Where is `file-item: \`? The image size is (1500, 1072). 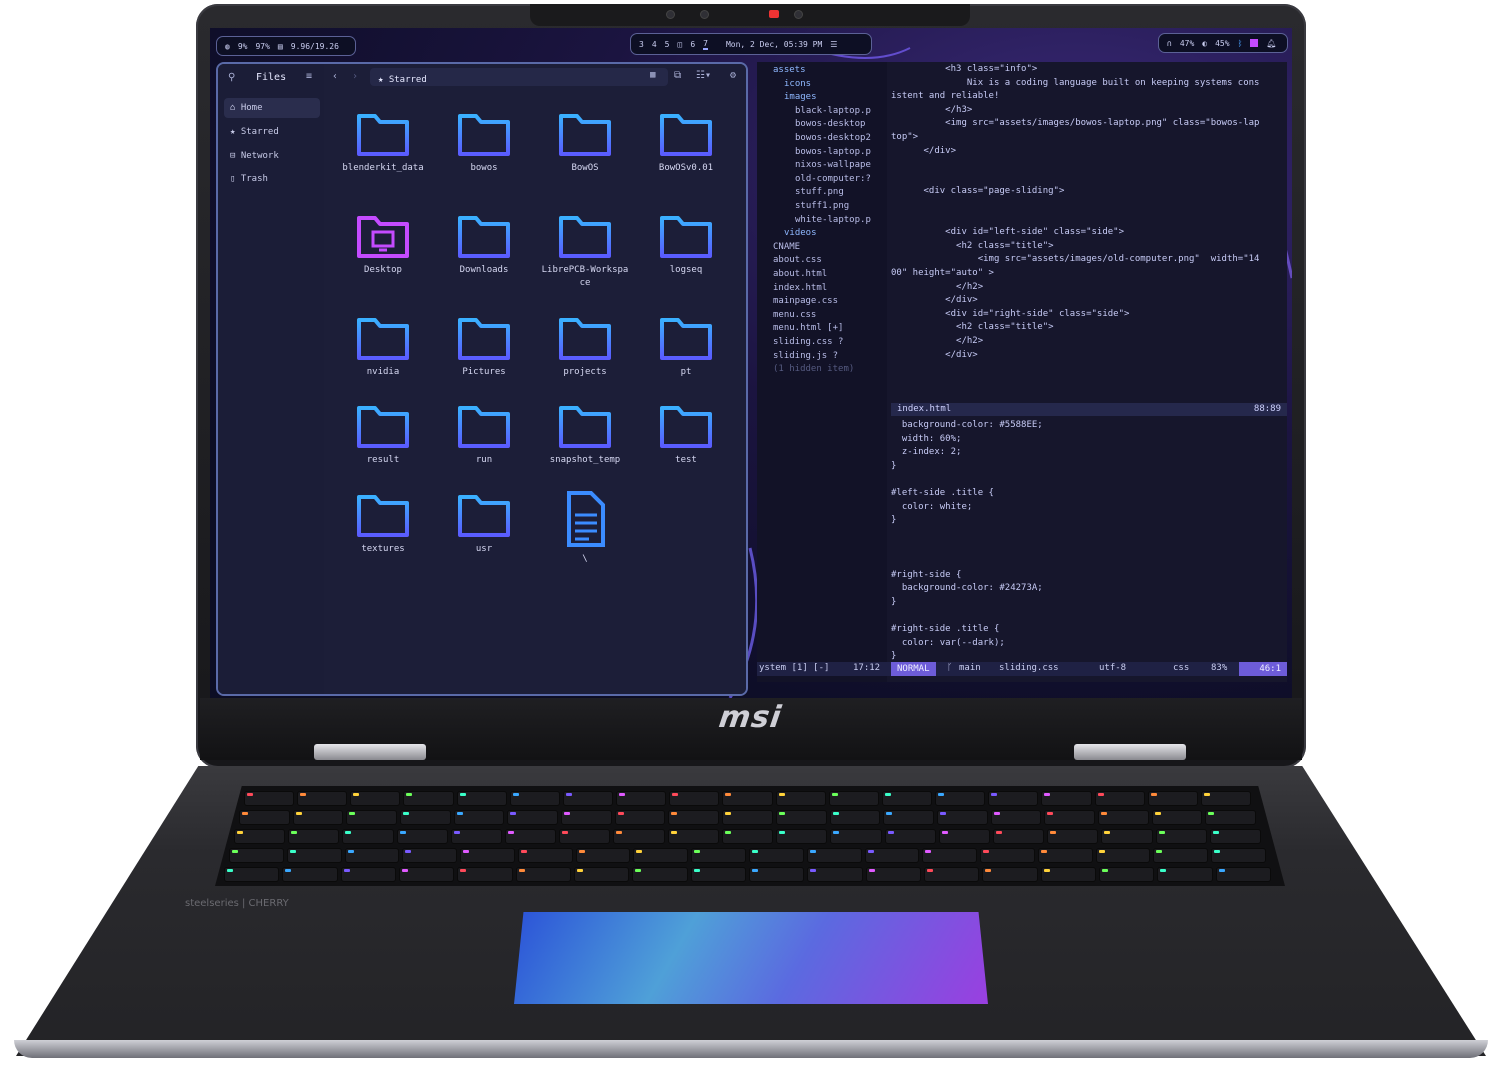
file-item: \ is located at coordinates (585, 527).